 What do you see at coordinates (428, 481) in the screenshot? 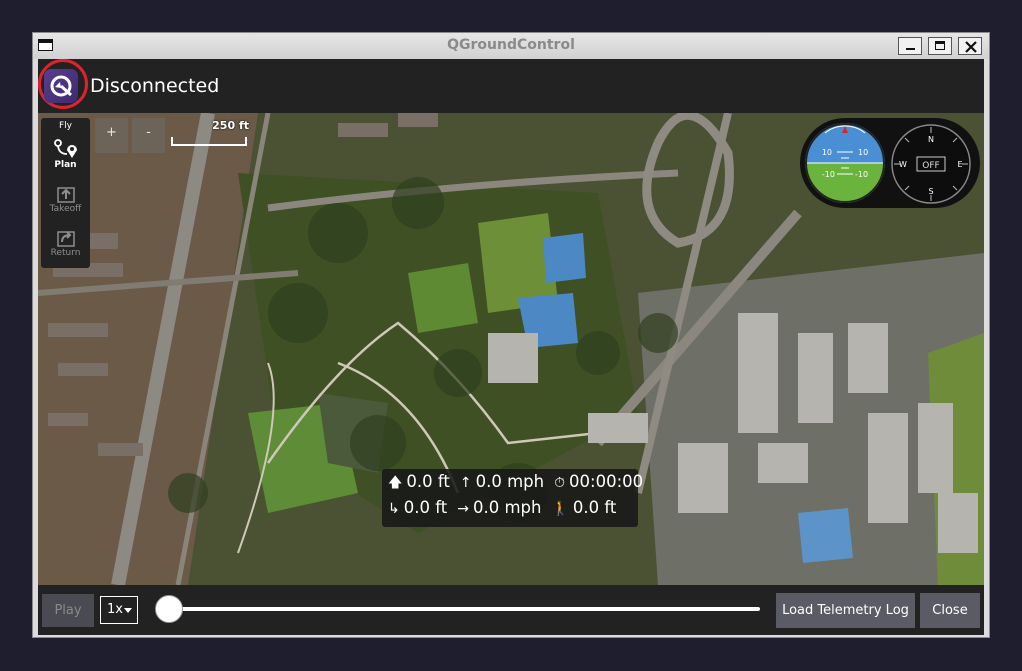
I see `altitude-value: 0.0 ft` at bounding box center [428, 481].